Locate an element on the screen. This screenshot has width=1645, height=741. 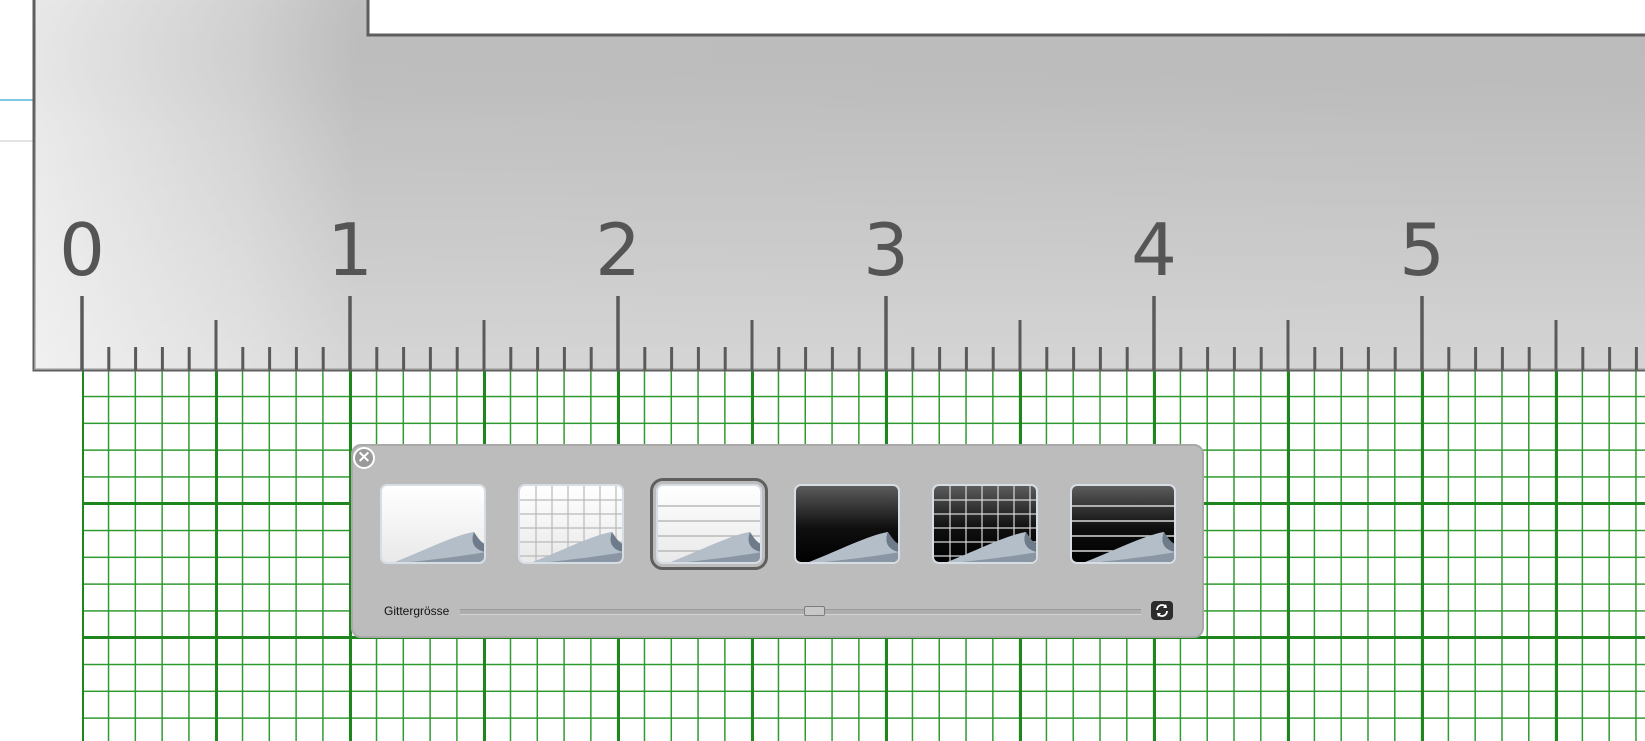
grid-size-slider-thumb is located at coordinates (814, 611).